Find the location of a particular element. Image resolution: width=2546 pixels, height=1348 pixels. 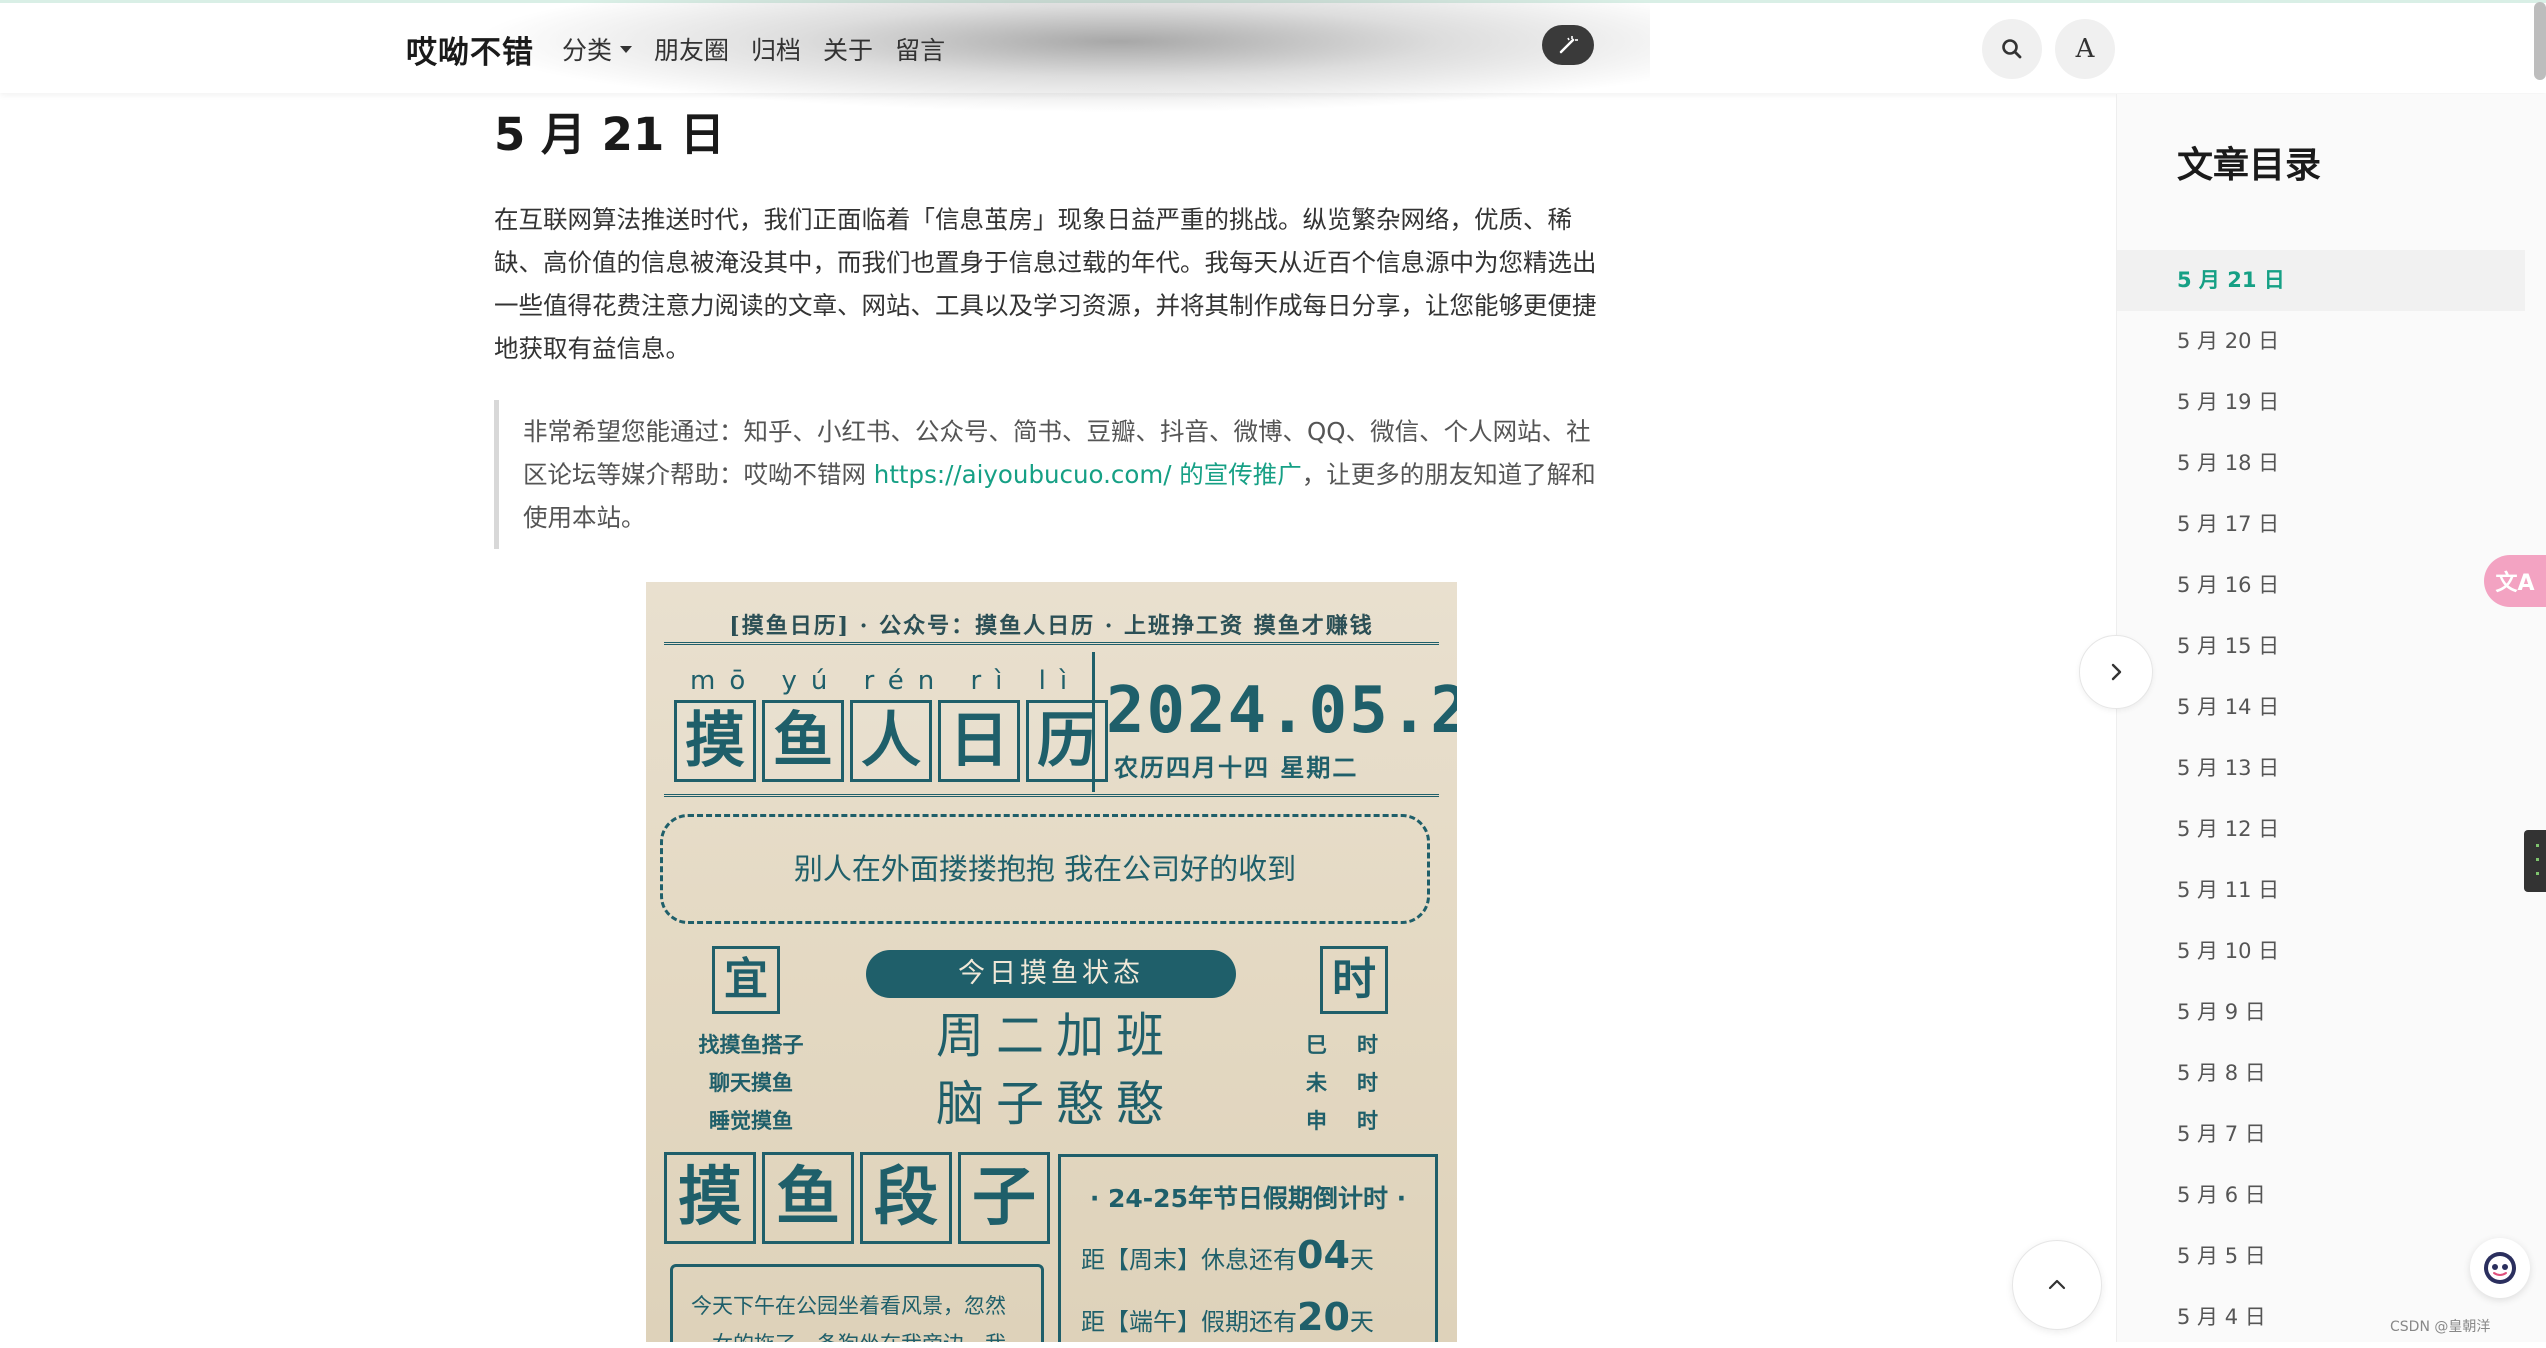

poster-yi-item: 找摸鱼搭子 is located at coordinates (751, 1044).